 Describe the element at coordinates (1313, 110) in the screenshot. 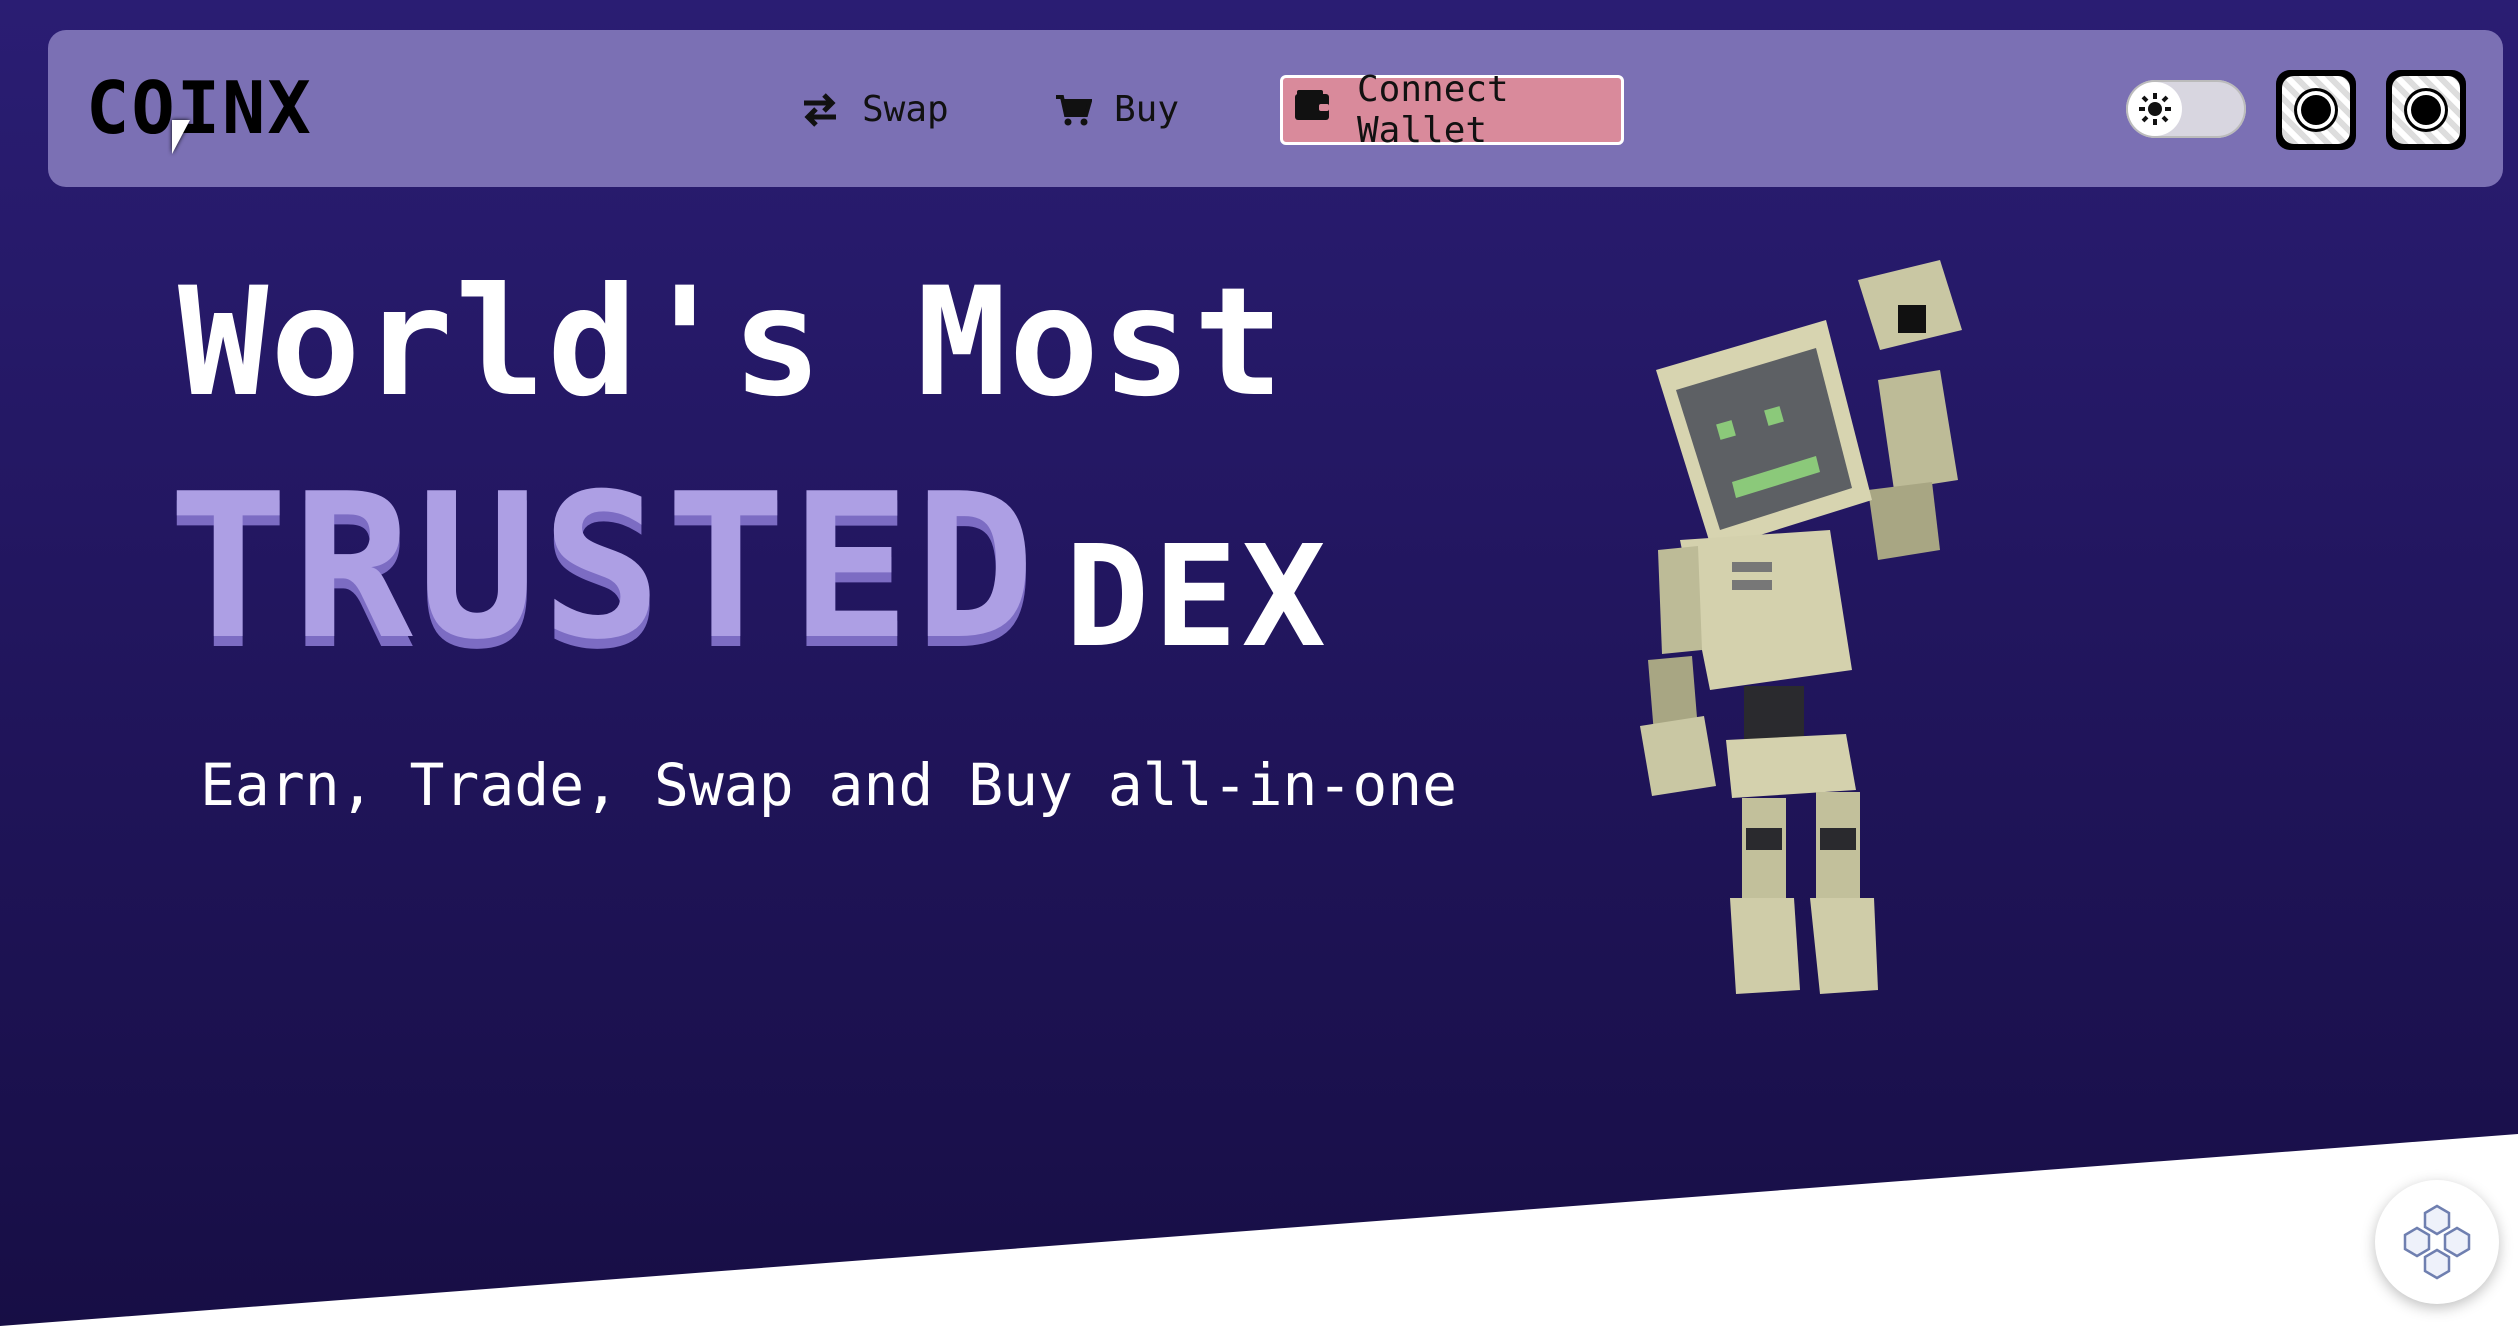

I see `wallet-icon` at that location.